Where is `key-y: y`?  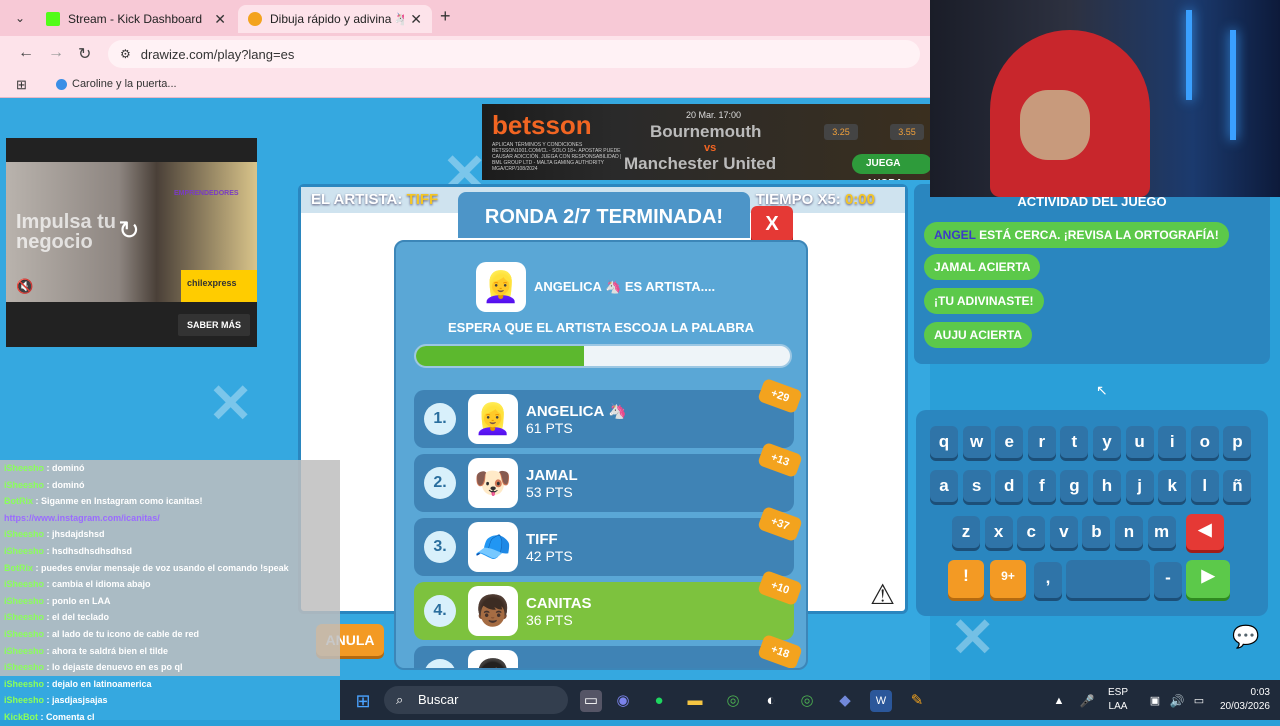 key-y: y is located at coordinates (1107, 442).